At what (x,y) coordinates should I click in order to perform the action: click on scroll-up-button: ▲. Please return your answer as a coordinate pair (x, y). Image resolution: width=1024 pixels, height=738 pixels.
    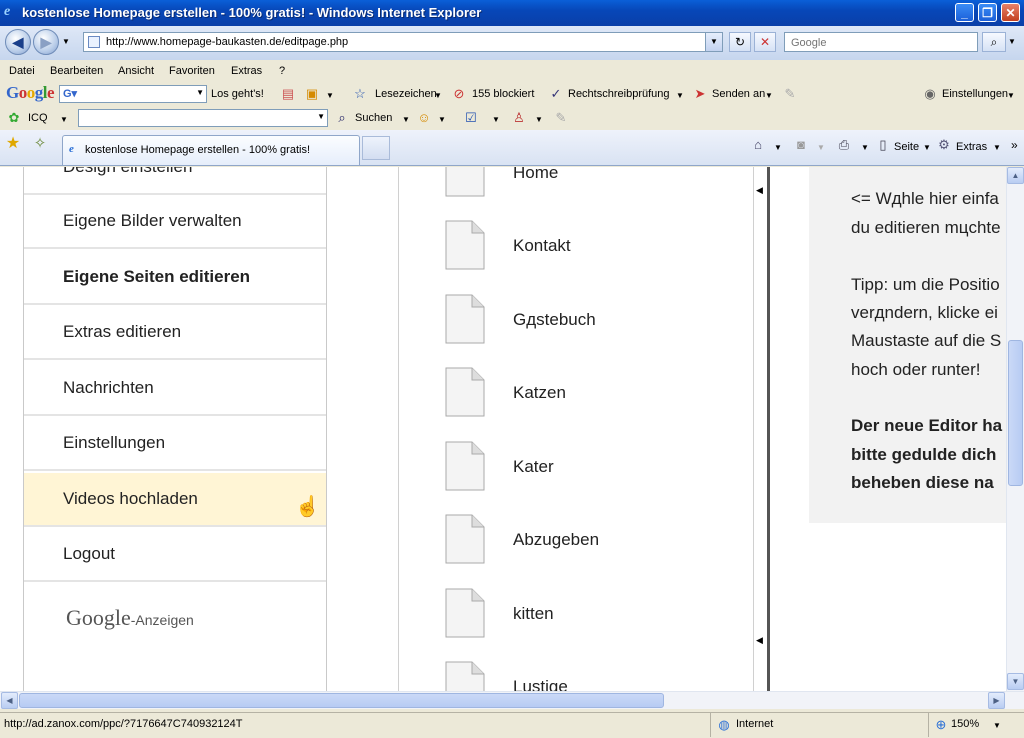
    Looking at the image, I should click on (1015, 175).